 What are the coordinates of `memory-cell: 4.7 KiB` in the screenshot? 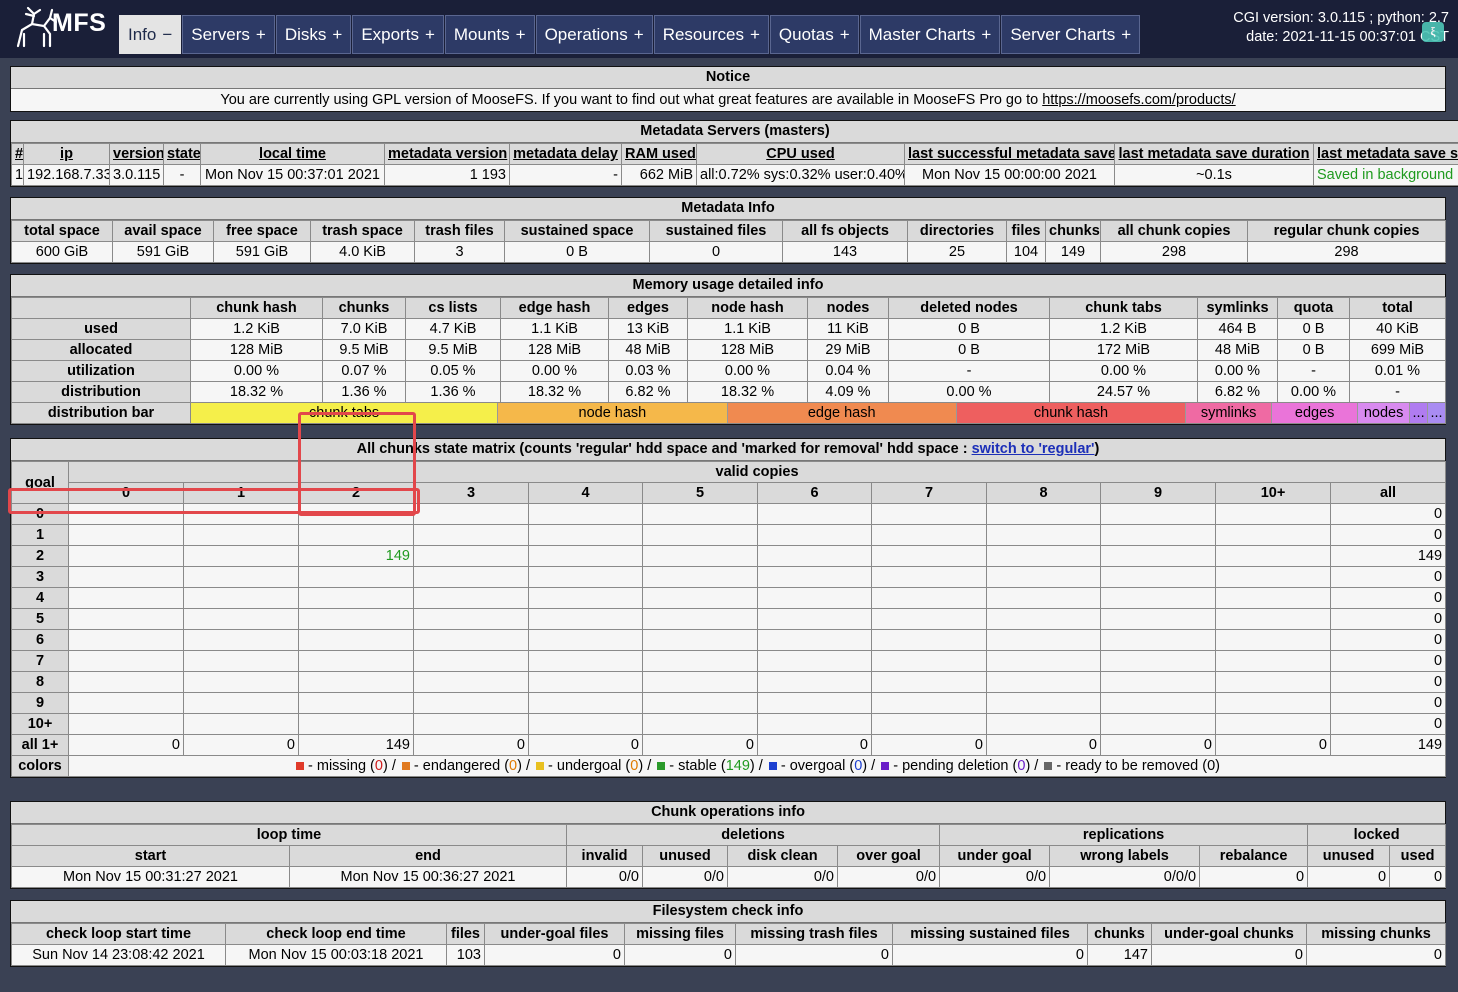 It's located at (453, 329).